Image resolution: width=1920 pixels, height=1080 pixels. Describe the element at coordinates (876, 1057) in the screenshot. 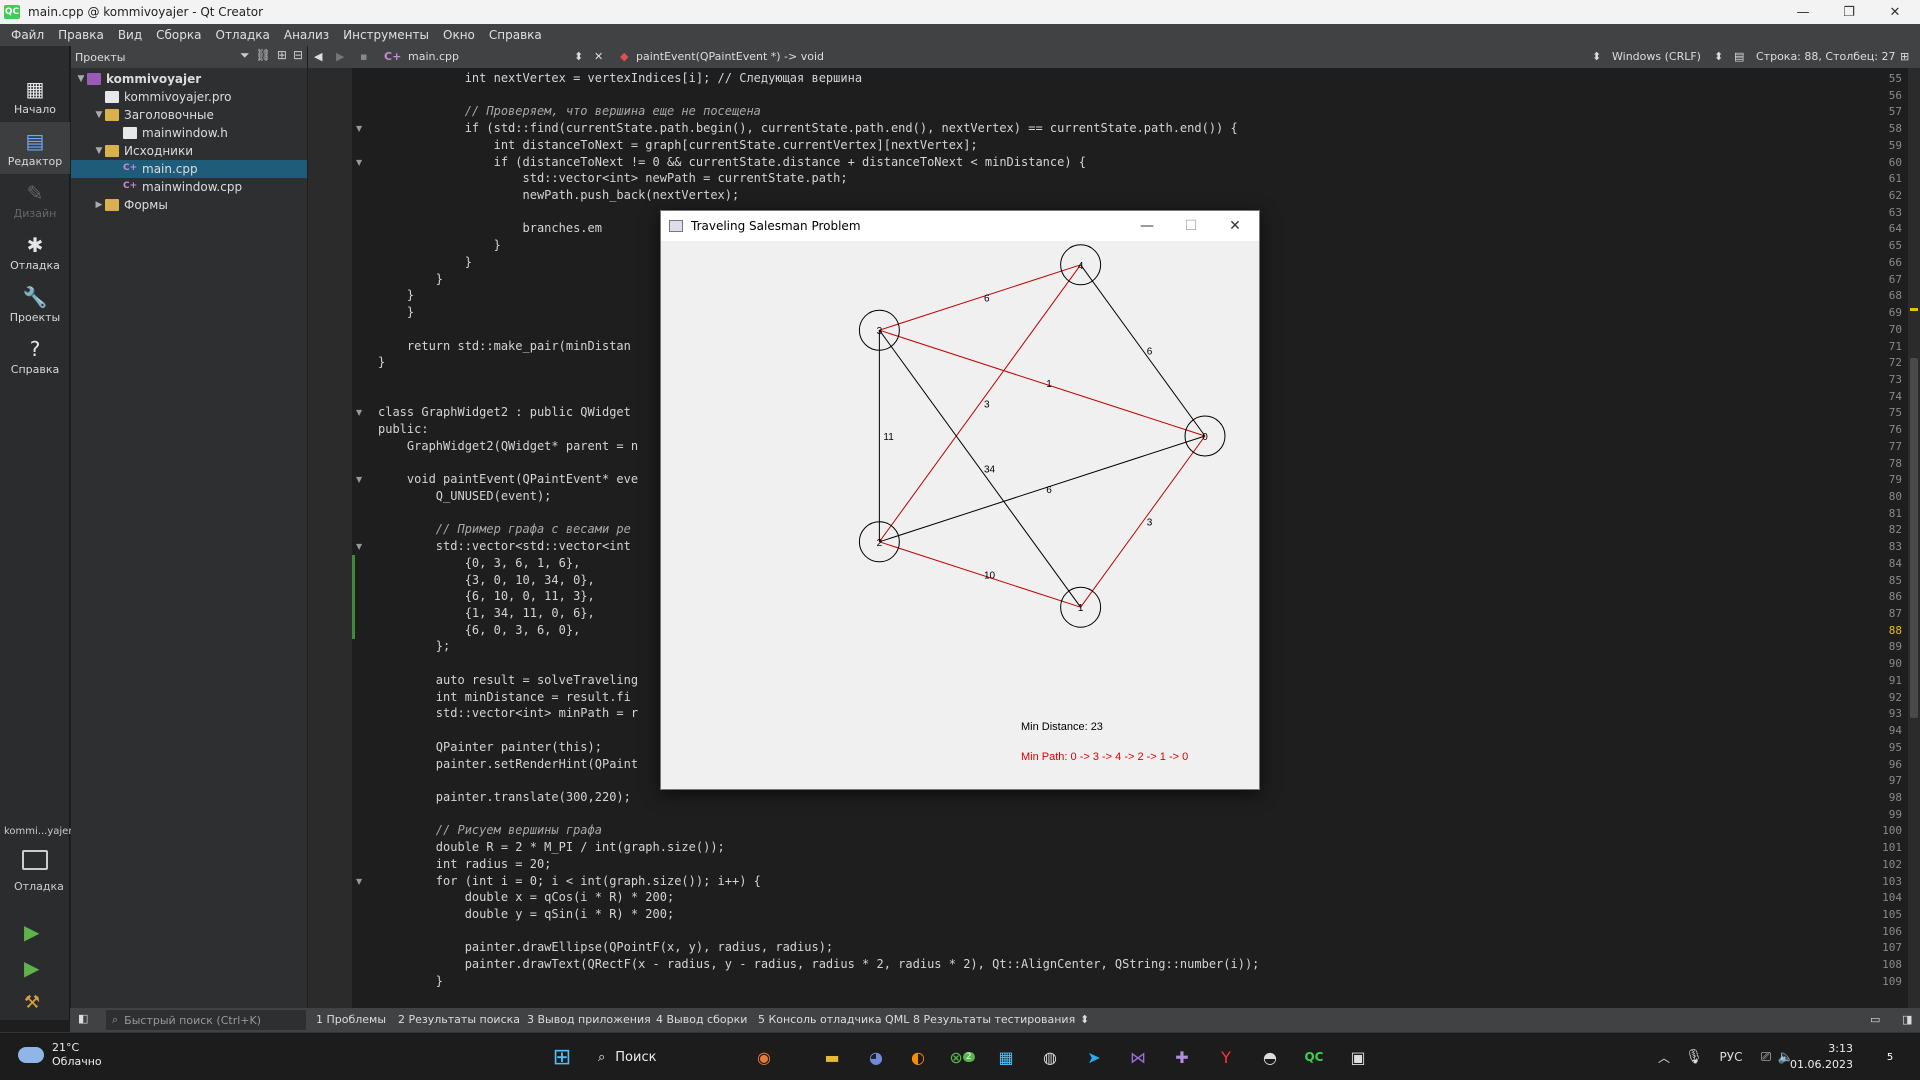

I see `discord-icon: ◕` at that location.